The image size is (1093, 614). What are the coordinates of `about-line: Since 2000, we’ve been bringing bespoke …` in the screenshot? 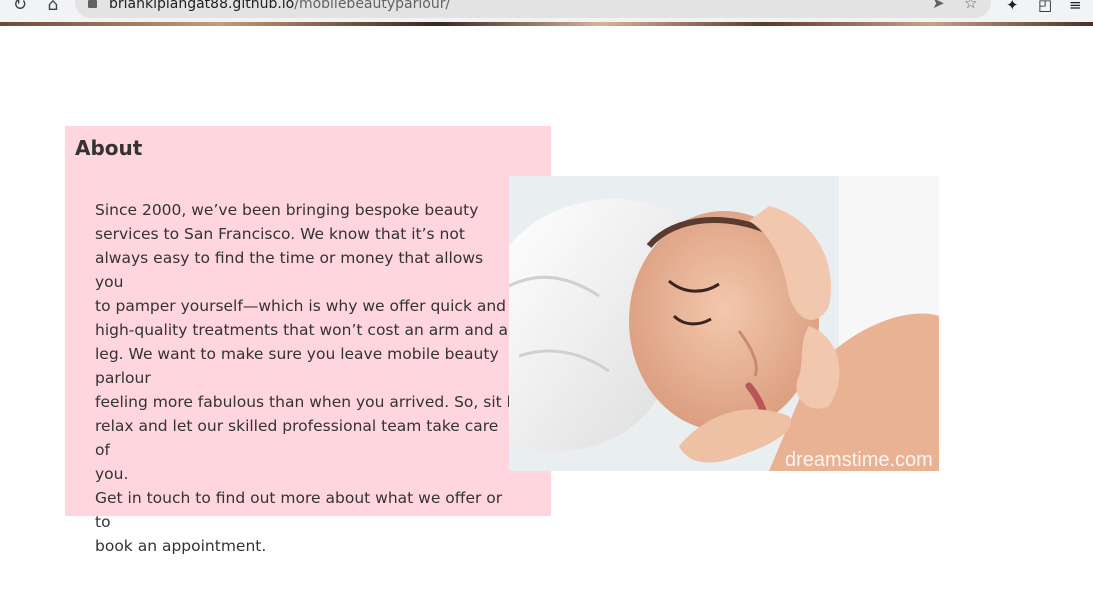 It's located at (287, 210).